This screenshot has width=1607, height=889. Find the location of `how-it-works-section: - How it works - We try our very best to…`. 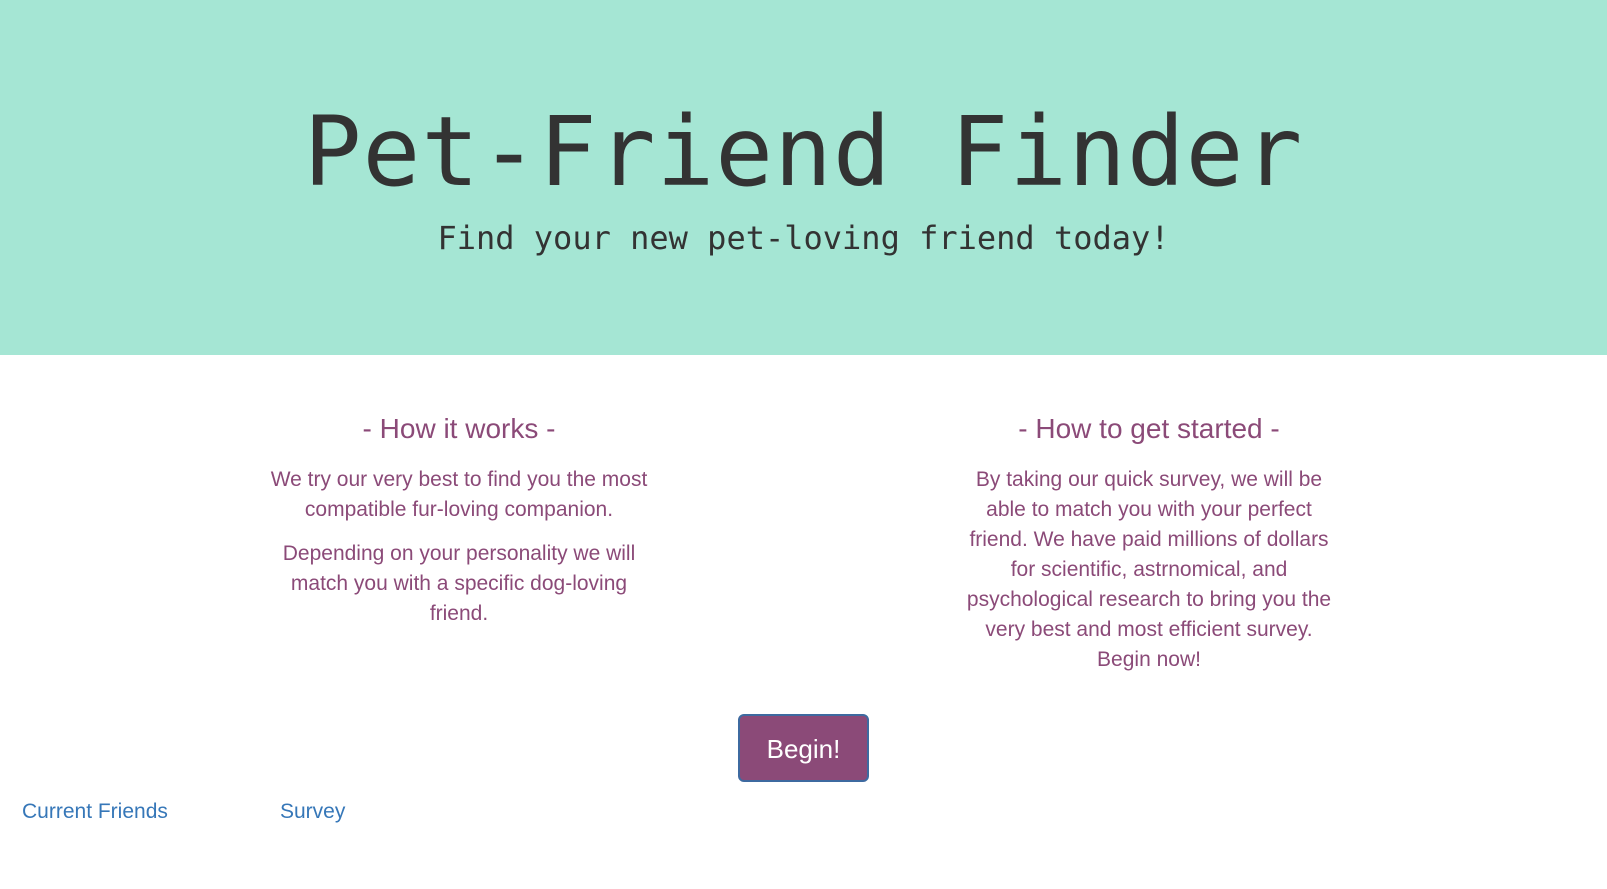

how-it-works-section: - How it works - We try our very best to… is located at coordinates (459, 524).